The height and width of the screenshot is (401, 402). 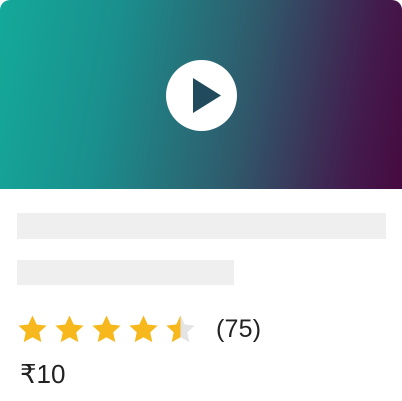 I want to click on title-placeholder, so click(x=201, y=226).